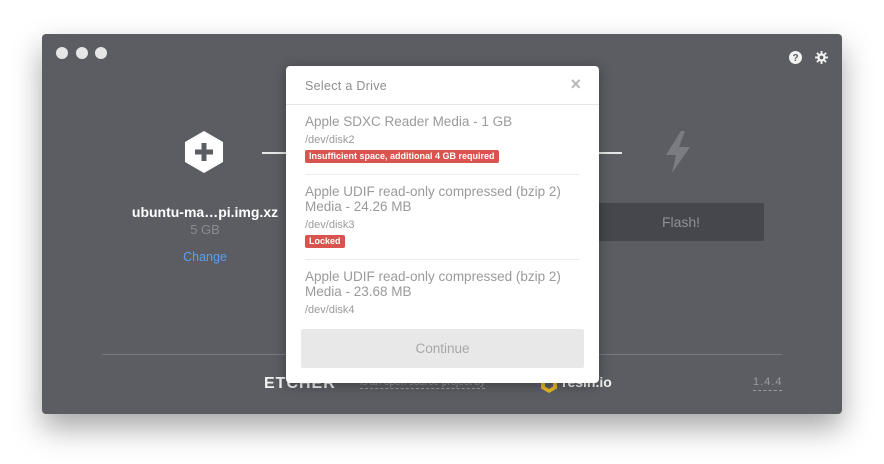  What do you see at coordinates (62, 53) in the screenshot?
I see `window-close-button` at bounding box center [62, 53].